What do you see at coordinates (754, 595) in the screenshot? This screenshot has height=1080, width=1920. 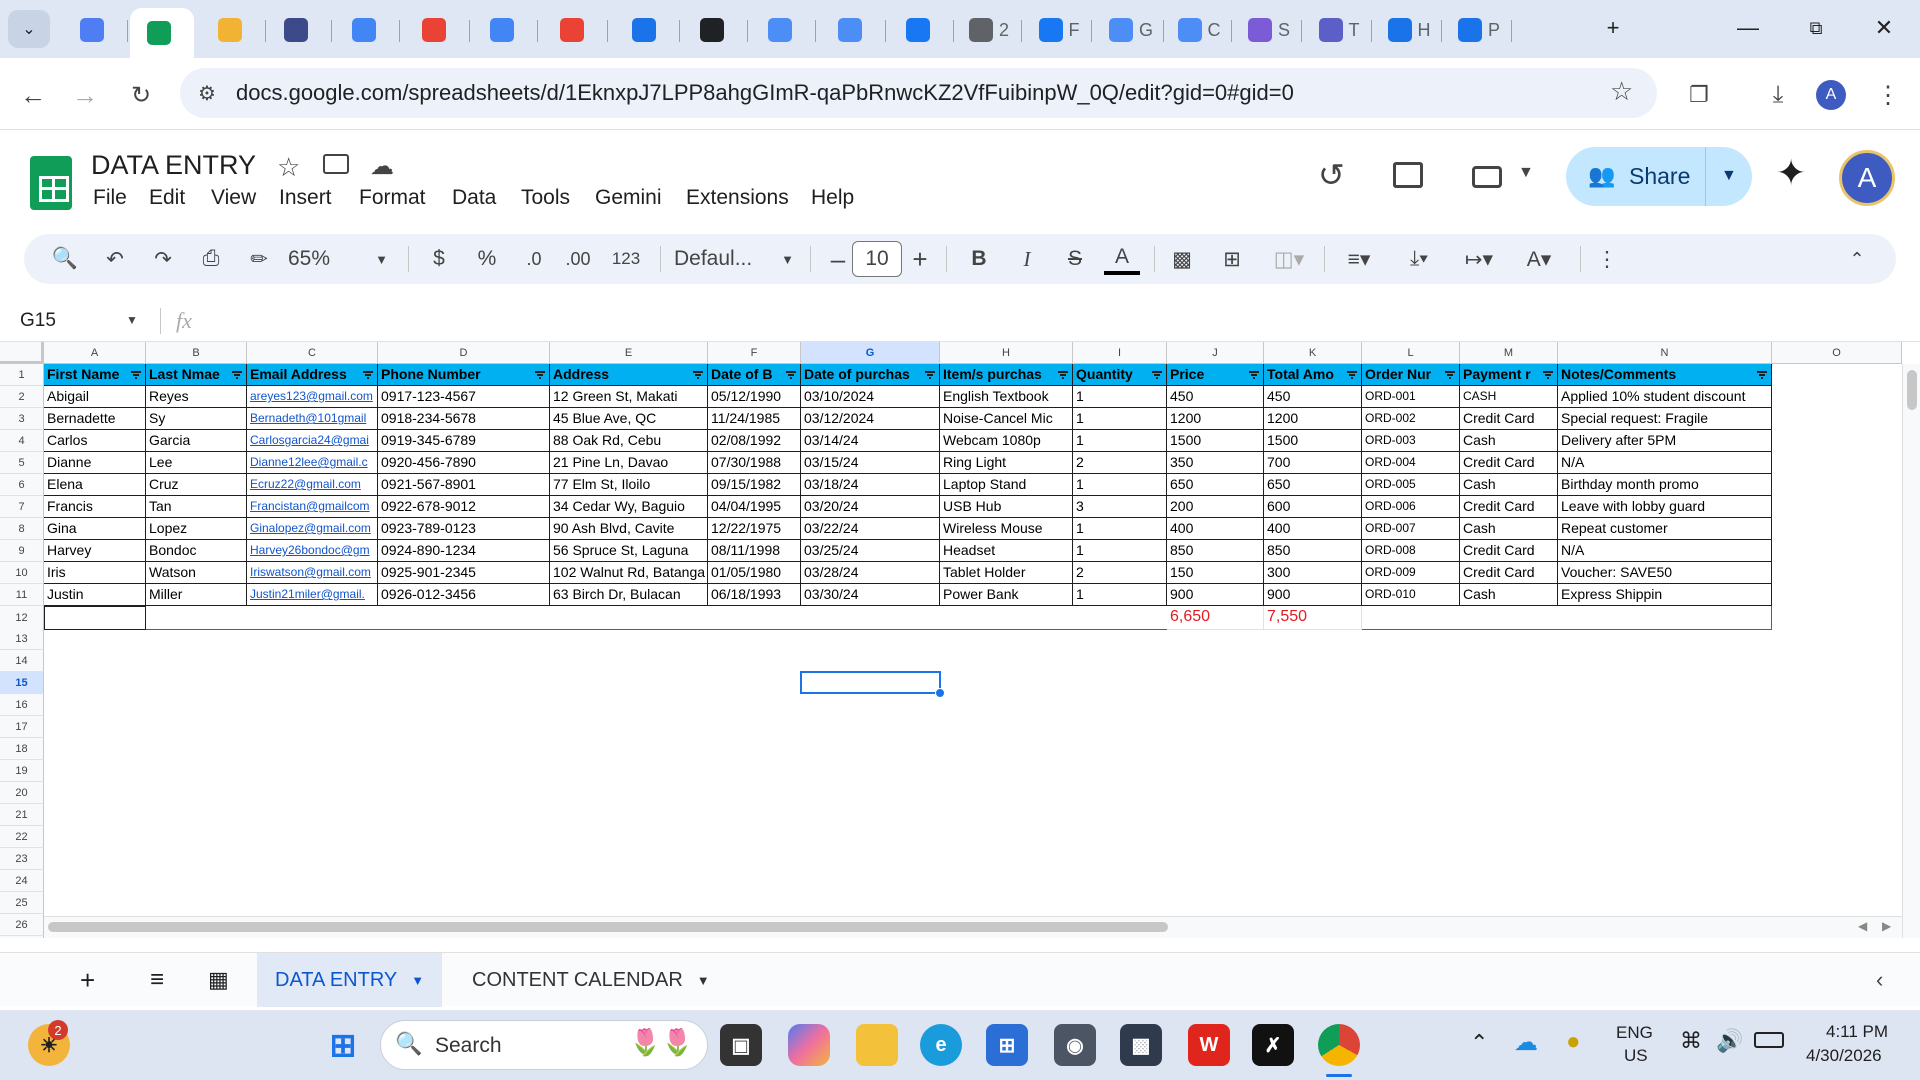 I see `data-cell: 06/18/1993` at bounding box center [754, 595].